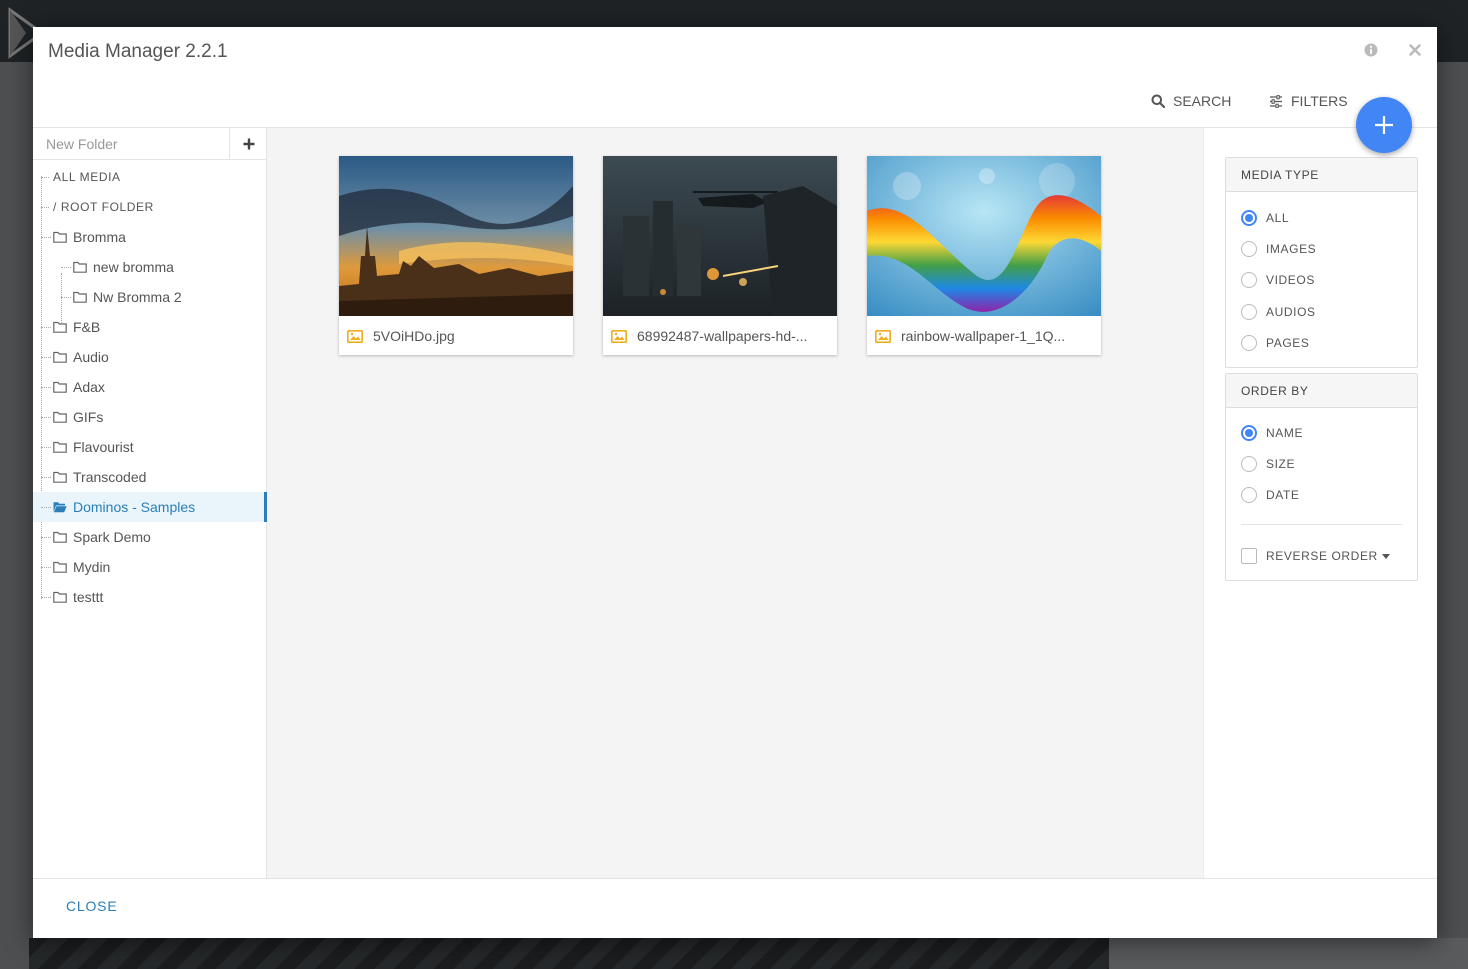 Image resolution: width=1468 pixels, height=969 pixels. What do you see at coordinates (138, 51) in the screenshot?
I see `modal-title: Media Manager 2.2.1` at bounding box center [138, 51].